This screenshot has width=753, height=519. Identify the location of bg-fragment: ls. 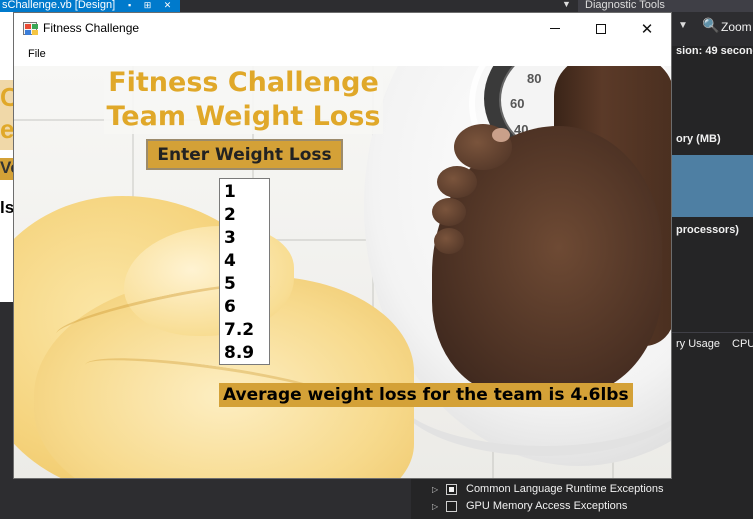
(6, 209).